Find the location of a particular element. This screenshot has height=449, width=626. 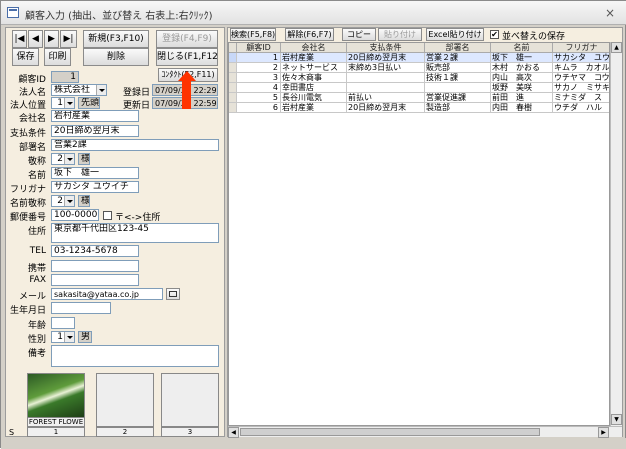

grid-cell: 2 is located at coordinates (259, 68).